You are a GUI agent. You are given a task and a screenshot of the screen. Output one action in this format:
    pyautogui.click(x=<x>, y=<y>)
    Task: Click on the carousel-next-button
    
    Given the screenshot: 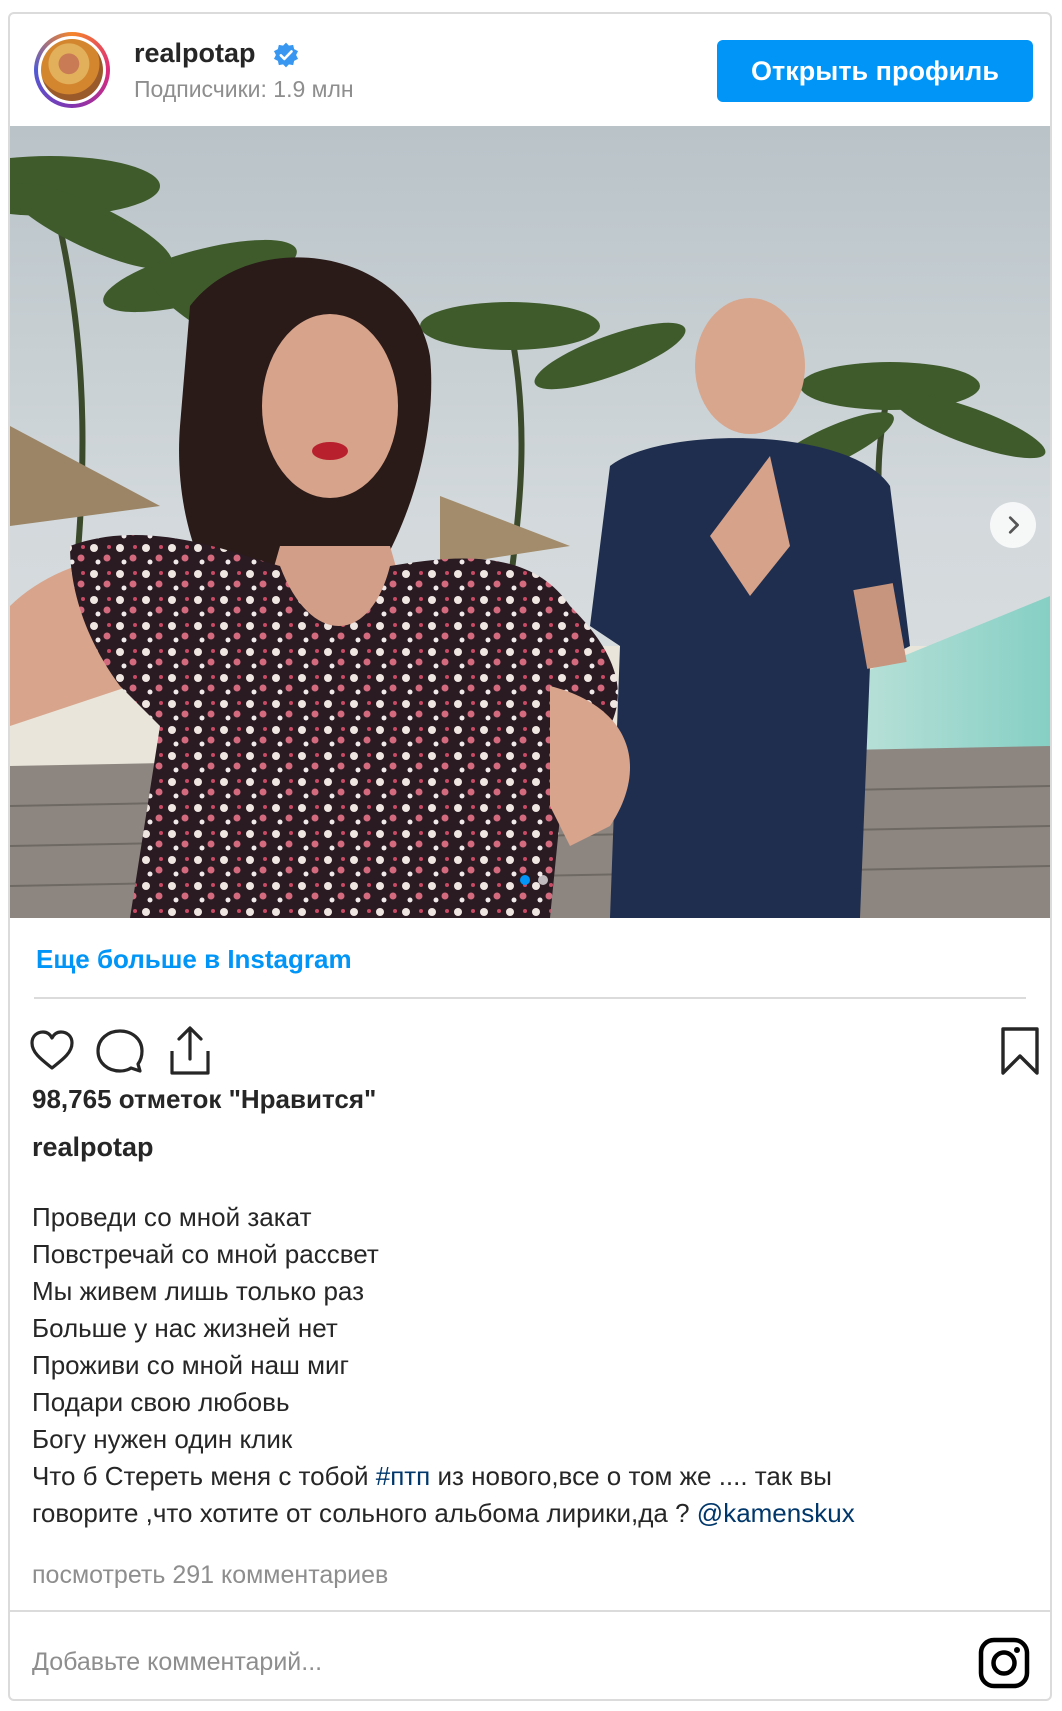 What is the action you would take?
    pyautogui.click(x=1013, y=525)
    